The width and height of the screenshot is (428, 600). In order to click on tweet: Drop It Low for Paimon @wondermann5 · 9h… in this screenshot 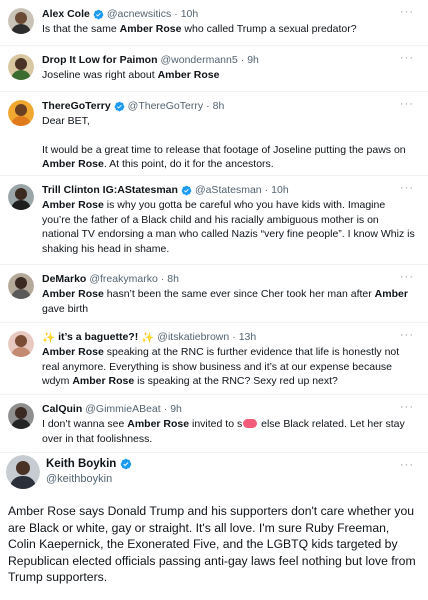, I will do `click(214, 69)`.